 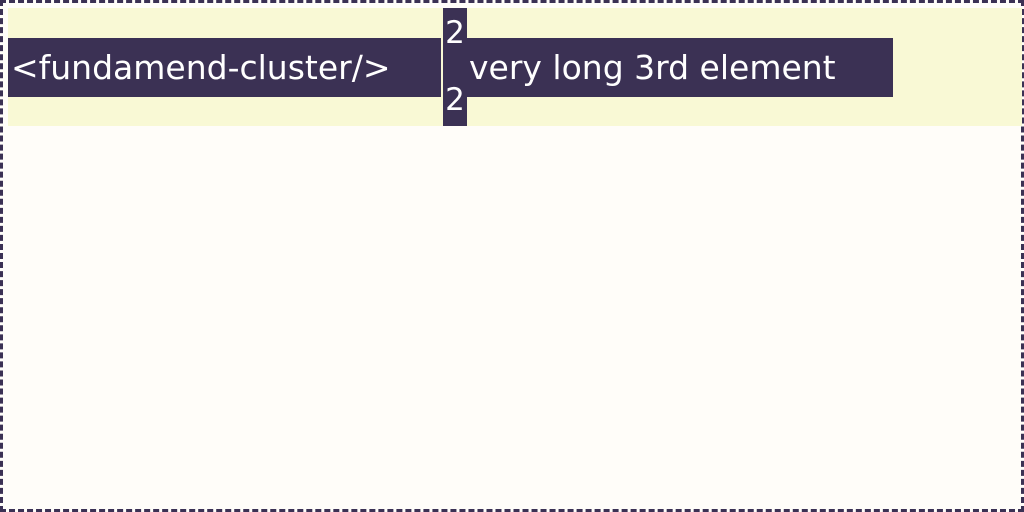 I want to click on cluster-item-2: 2 2, so click(x=455, y=67).